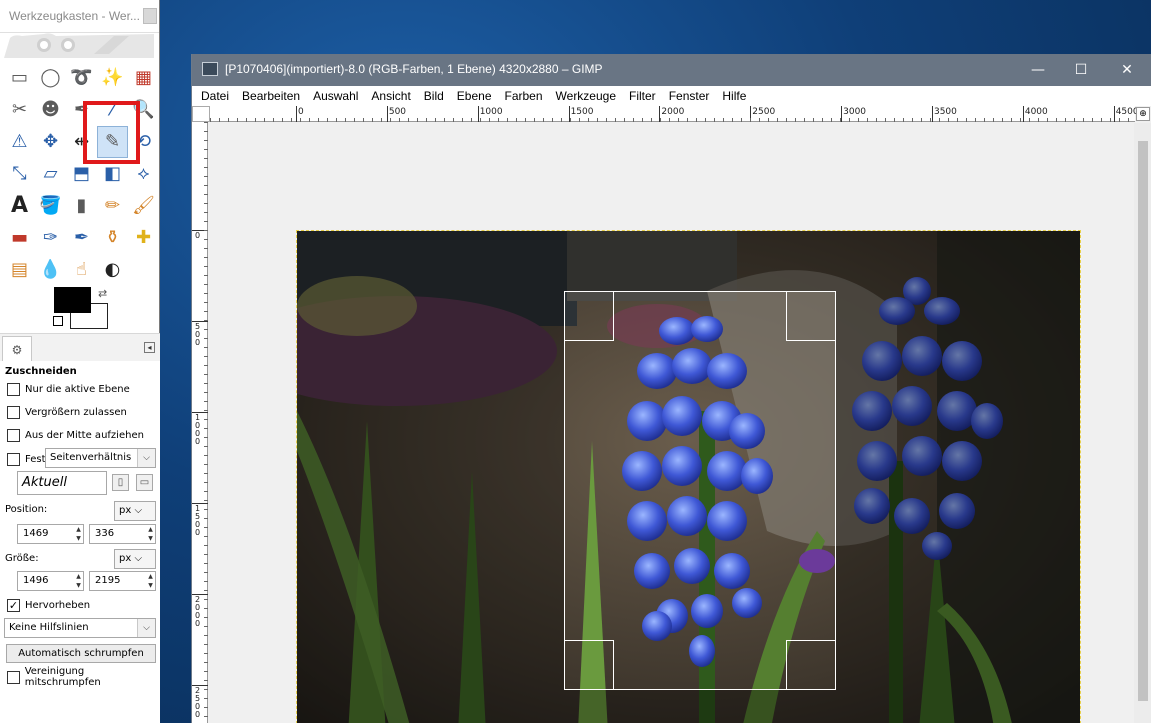  Describe the element at coordinates (100, 458) in the screenshot. I see `fixed-mode-select: Seitenverhältnis ⌵` at that location.